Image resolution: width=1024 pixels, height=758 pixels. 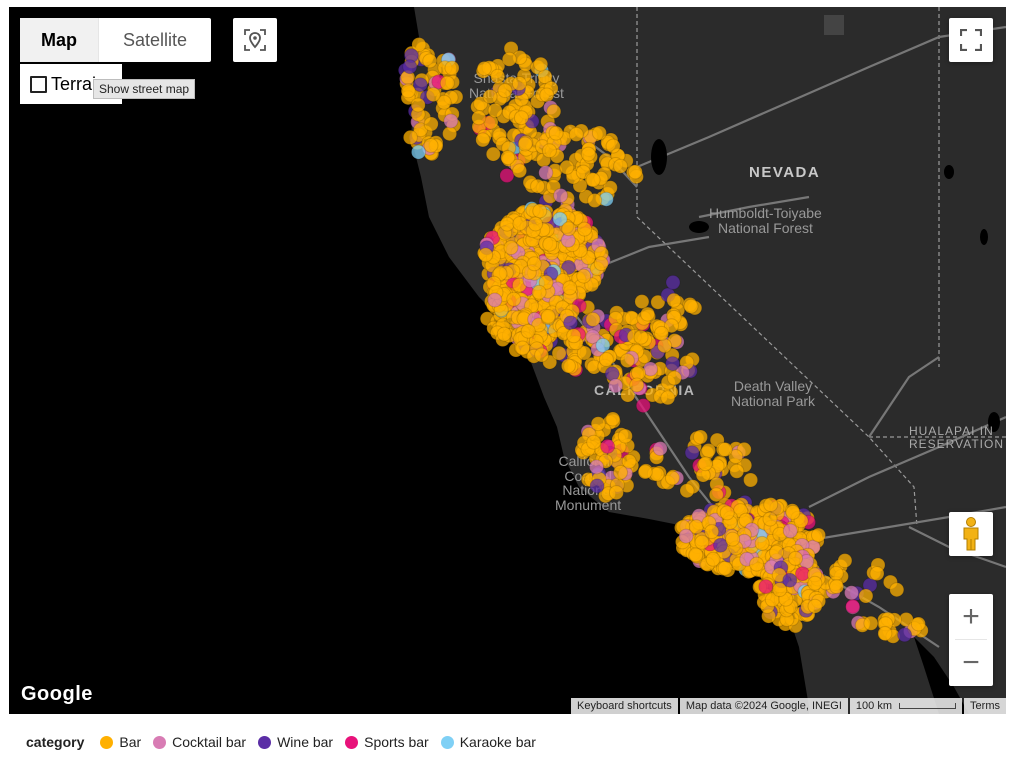 I want to click on terrain-checkbox, so click(x=38, y=84).